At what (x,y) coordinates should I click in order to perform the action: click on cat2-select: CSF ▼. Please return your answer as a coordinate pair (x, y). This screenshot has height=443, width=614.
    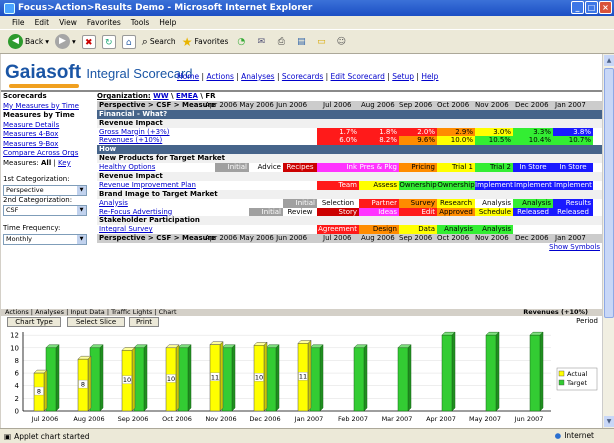
    Looking at the image, I should click on (45, 210).